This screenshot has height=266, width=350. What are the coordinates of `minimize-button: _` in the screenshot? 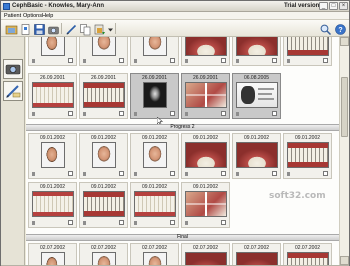 It's located at (323, 6).